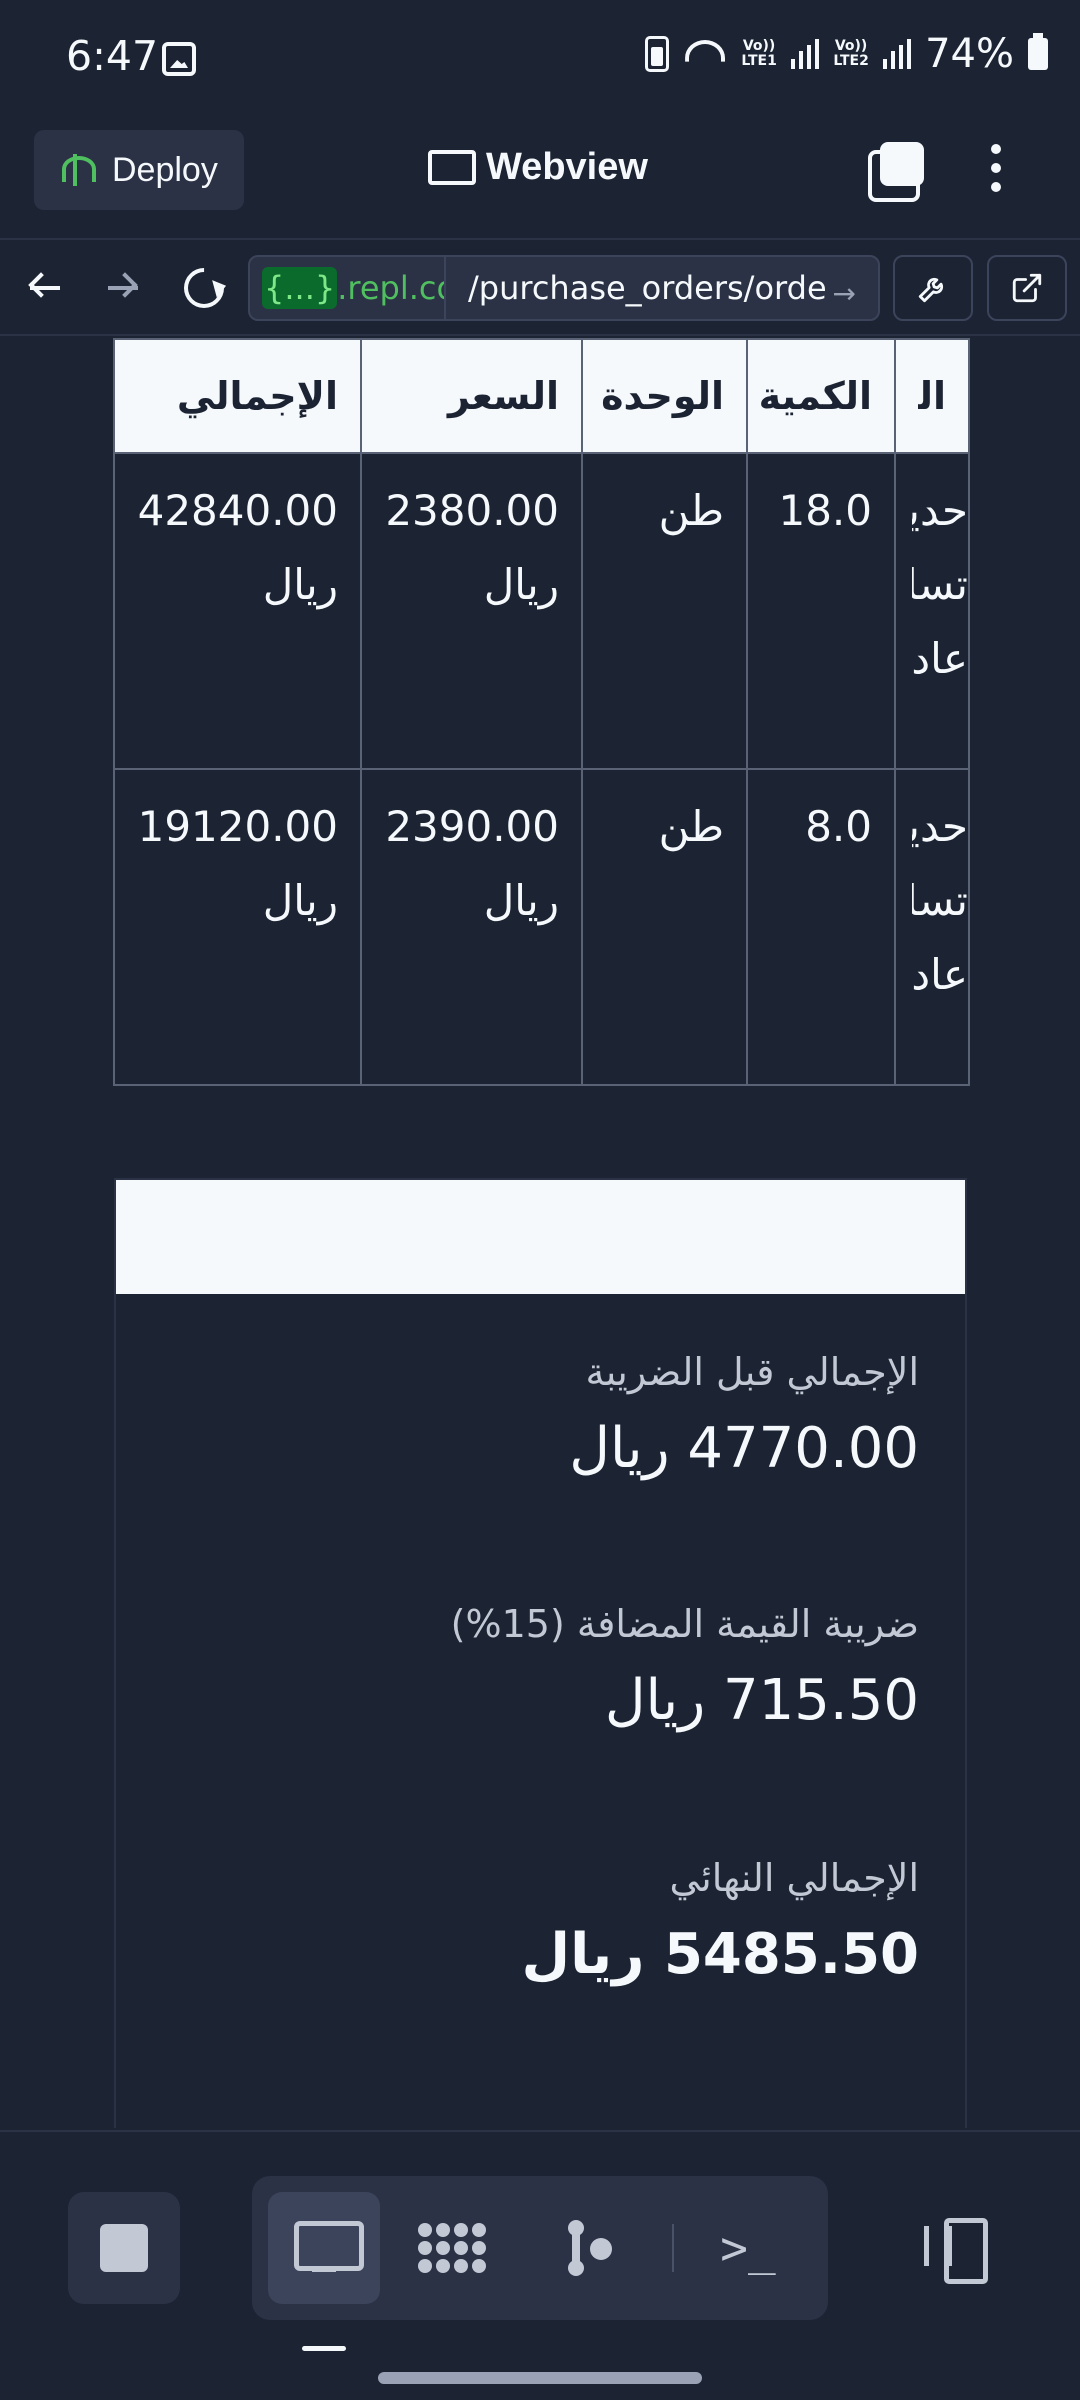 Image resolution: width=1080 pixels, height=2400 pixels. Describe the element at coordinates (204, 288) in the screenshot. I see `reload-icon` at that location.